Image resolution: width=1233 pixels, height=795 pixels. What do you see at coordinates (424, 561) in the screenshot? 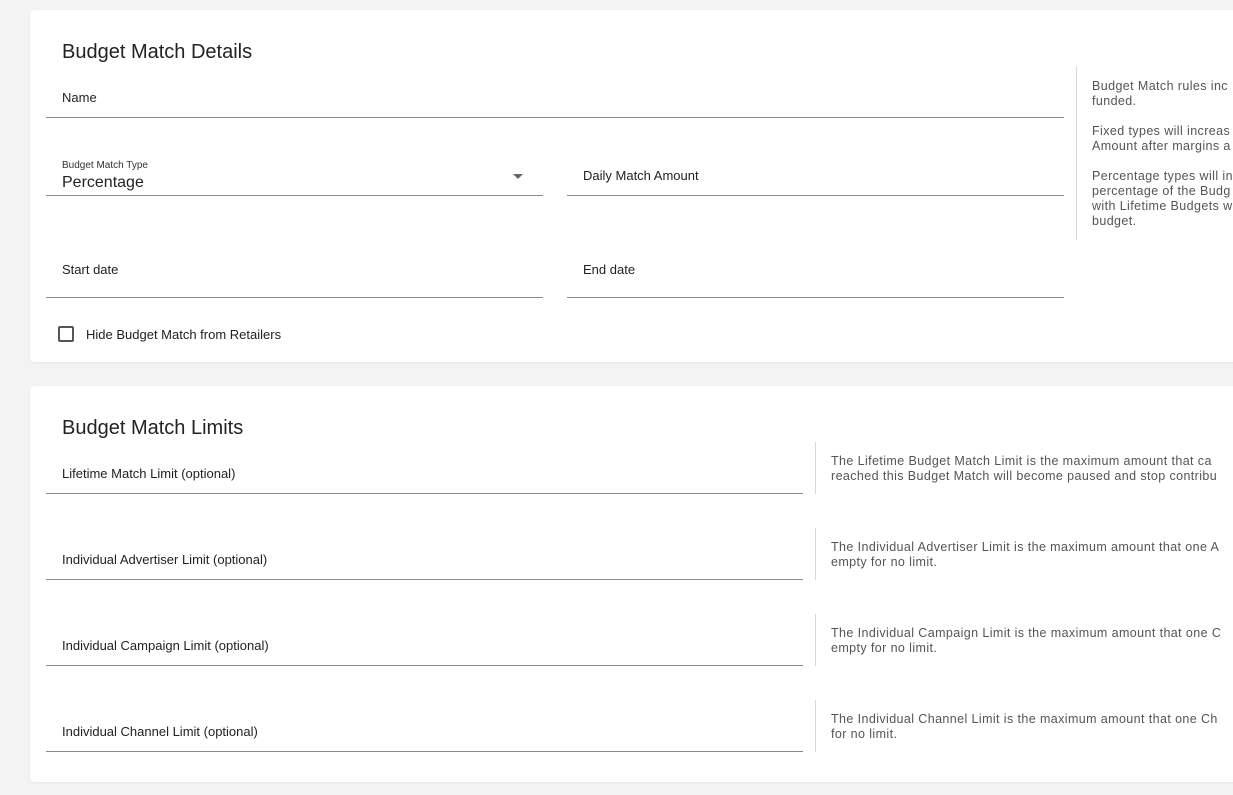
I see `individual-advertiser-limit-field: Individual Advertiser Limit (optional)` at bounding box center [424, 561].